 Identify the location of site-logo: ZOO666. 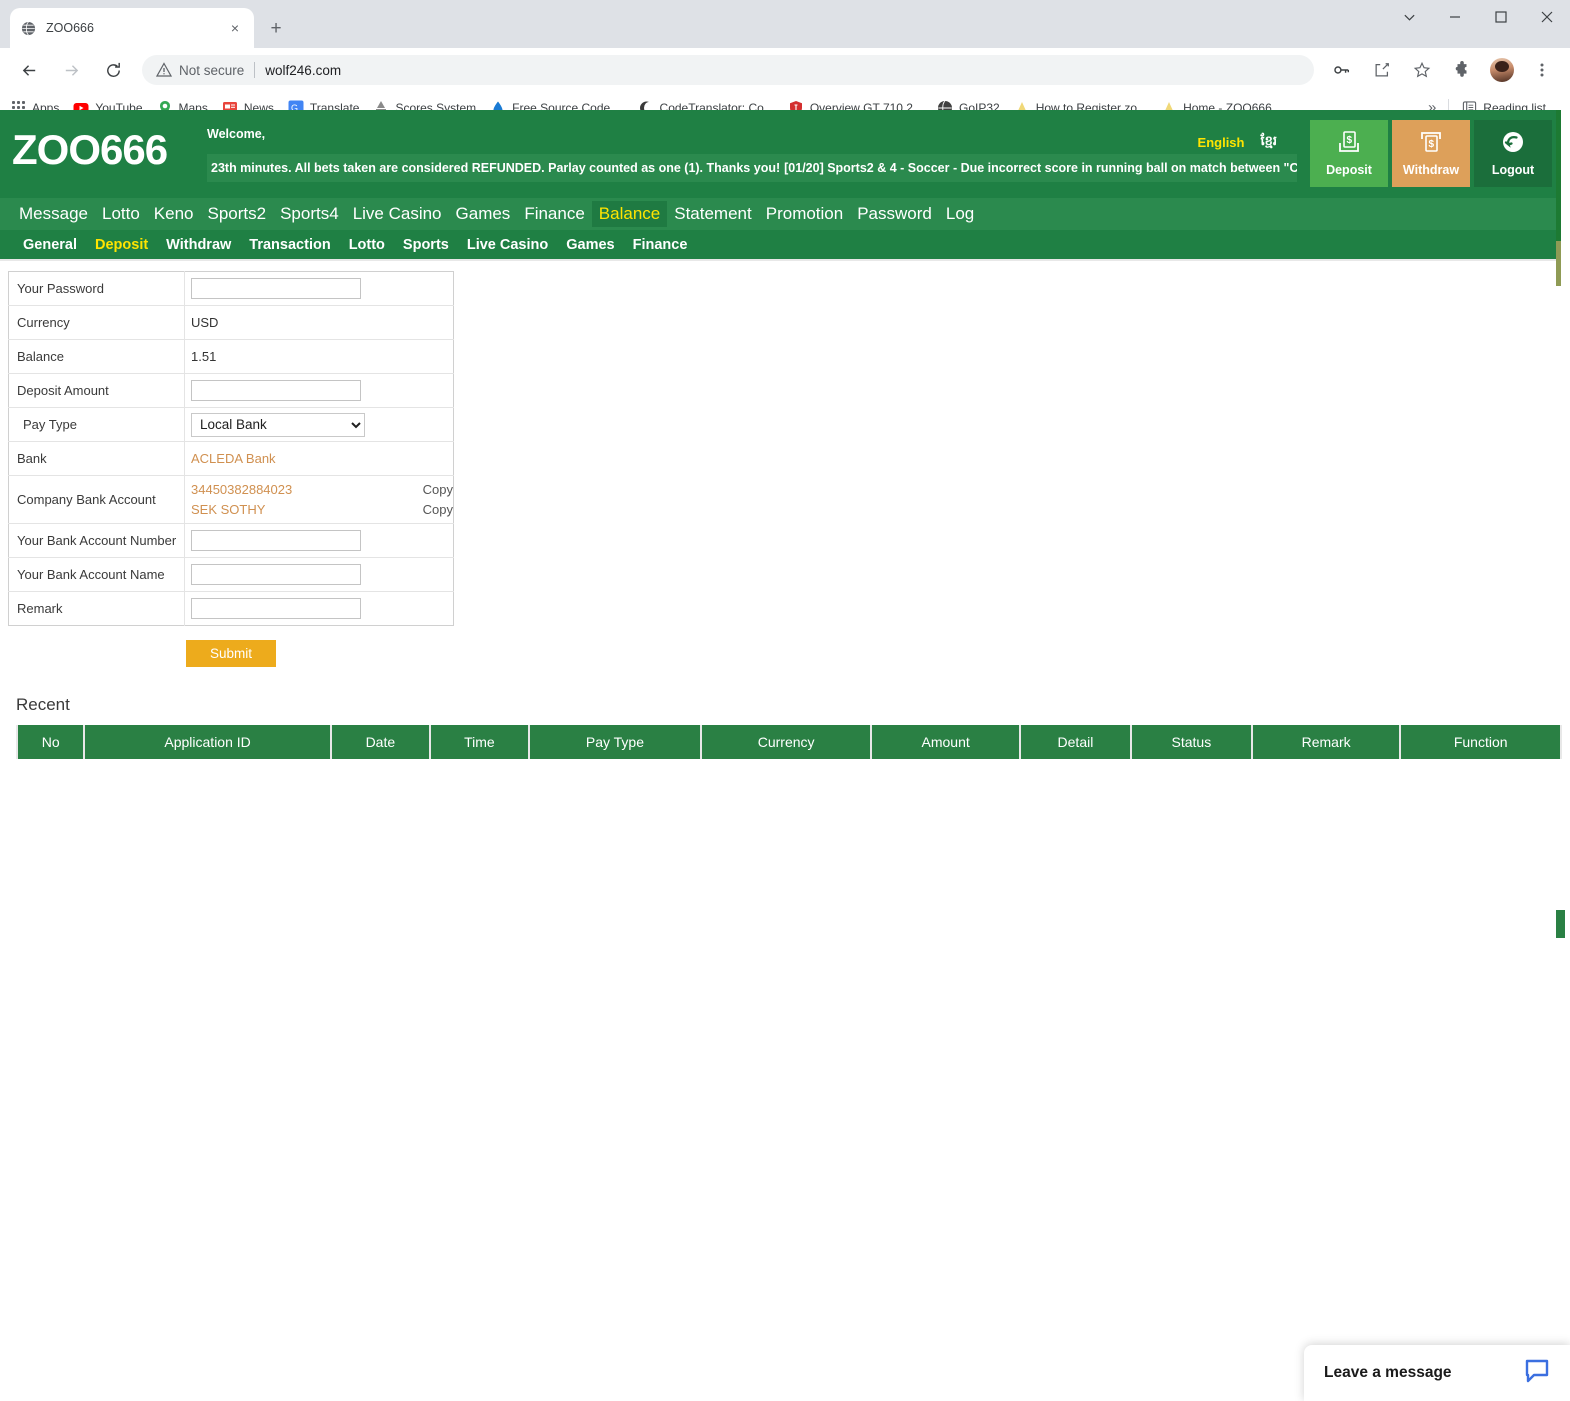
(90, 150).